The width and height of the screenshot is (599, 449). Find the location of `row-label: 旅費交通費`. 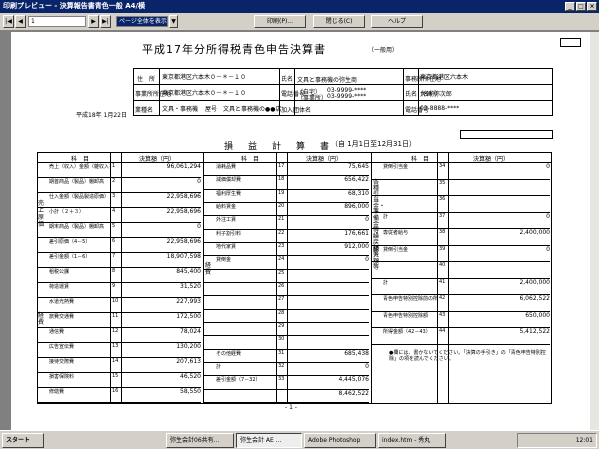

row-label: 旅費交通費 is located at coordinates (62, 317).